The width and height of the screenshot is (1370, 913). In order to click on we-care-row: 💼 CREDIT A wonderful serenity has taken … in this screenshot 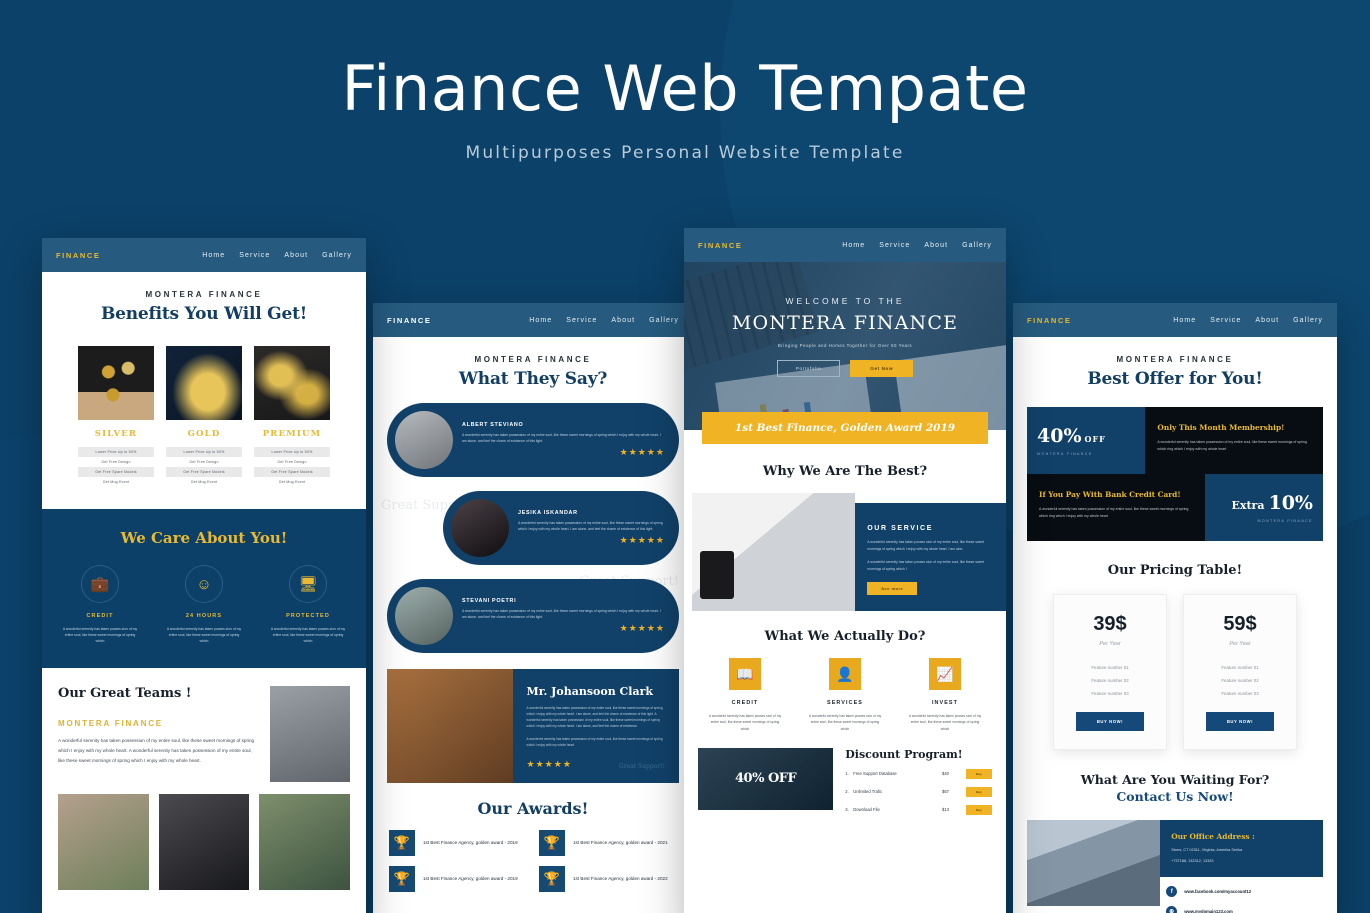, I will do `click(204, 604)`.